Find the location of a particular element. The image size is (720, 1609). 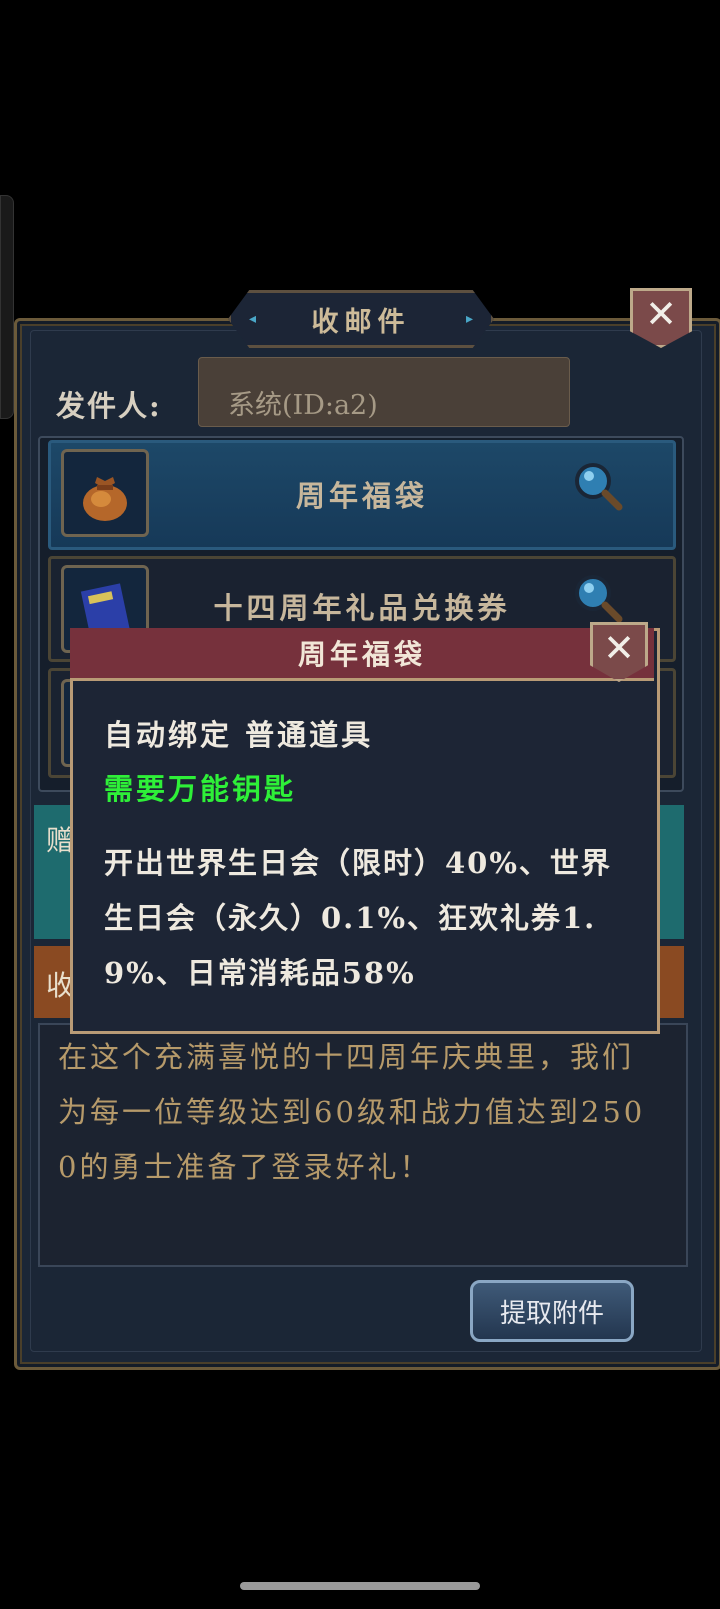

list-item: 周年福袋 is located at coordinates (362, 495).